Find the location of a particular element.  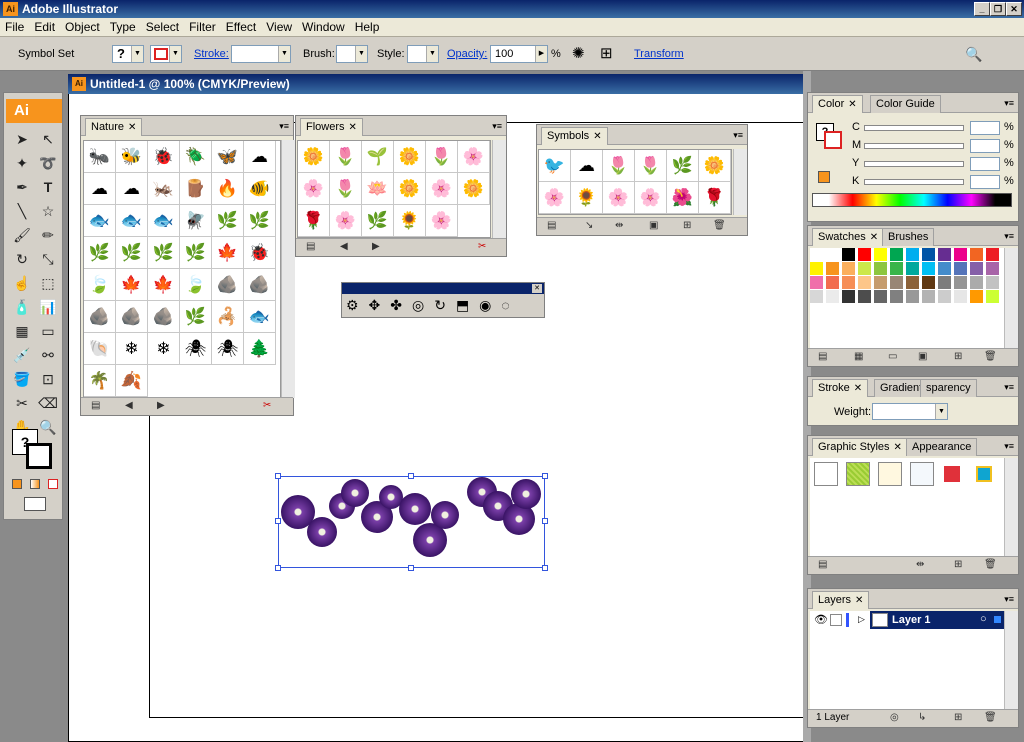

eyedropper-tool-icon: 💉 is located at coordinates (22, 355).